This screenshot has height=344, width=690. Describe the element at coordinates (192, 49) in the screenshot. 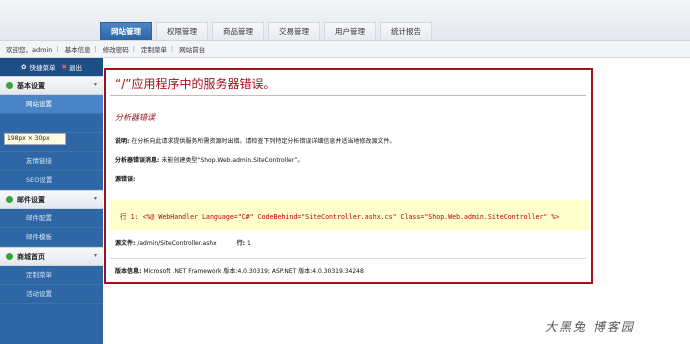

I see `link-site-frontend: 网站前台` at that location.